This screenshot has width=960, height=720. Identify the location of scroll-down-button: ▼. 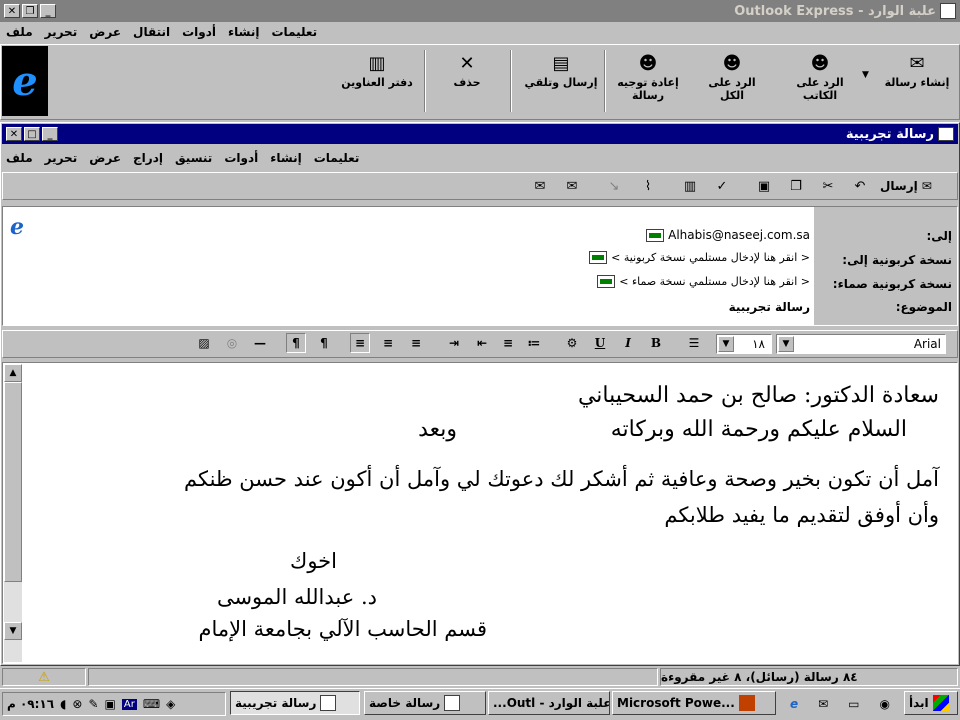
(13, 631).